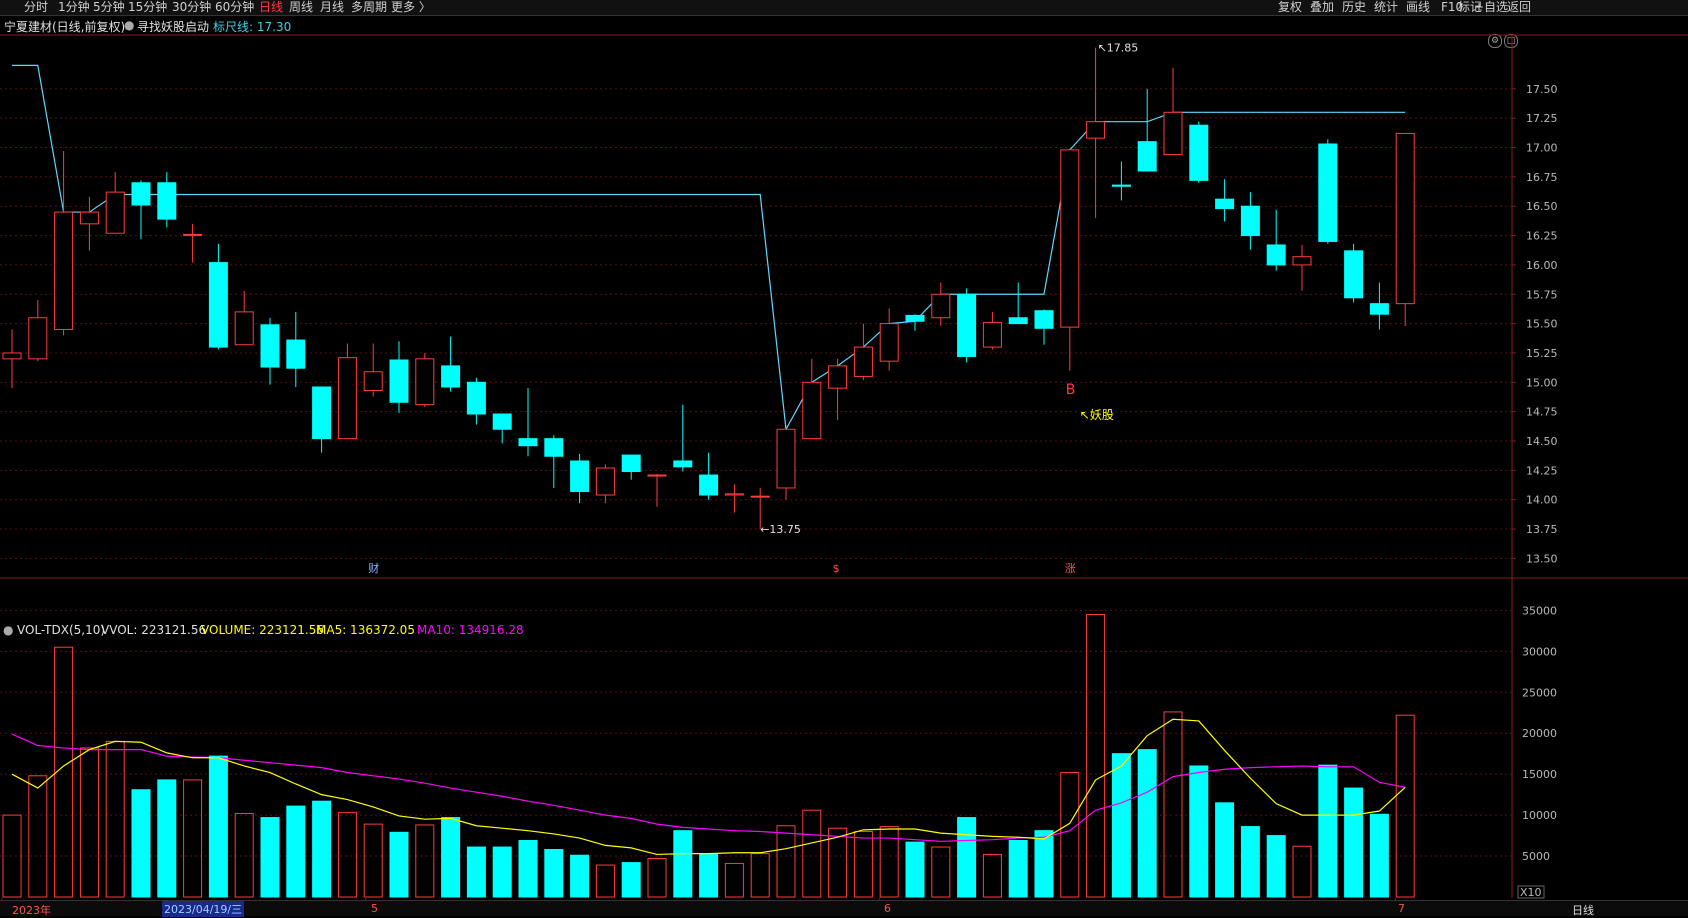  What do you see at coordinates (1542, 324) in the screenshot?
I see `price-tick-label: 15.50` at bounding box center [1542, 324].